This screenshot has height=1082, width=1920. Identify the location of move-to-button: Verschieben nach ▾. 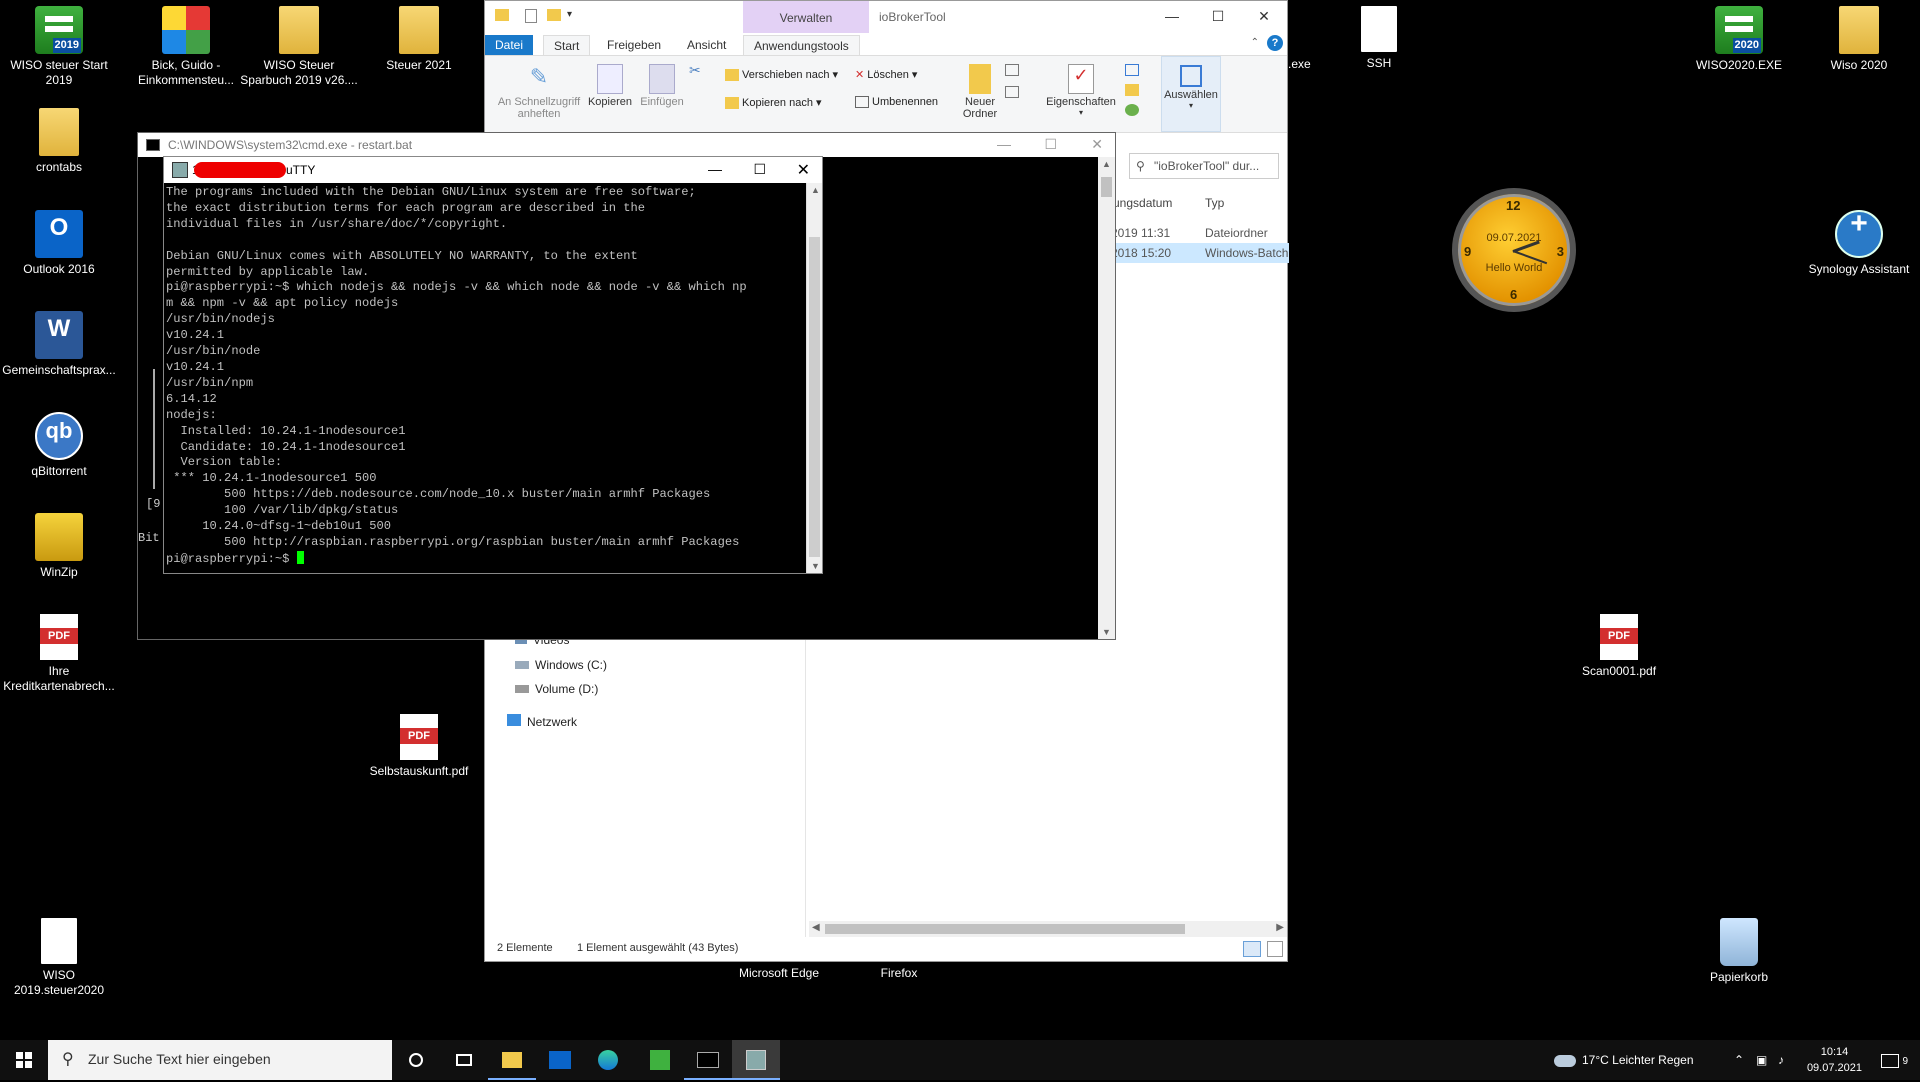
(781, 75).